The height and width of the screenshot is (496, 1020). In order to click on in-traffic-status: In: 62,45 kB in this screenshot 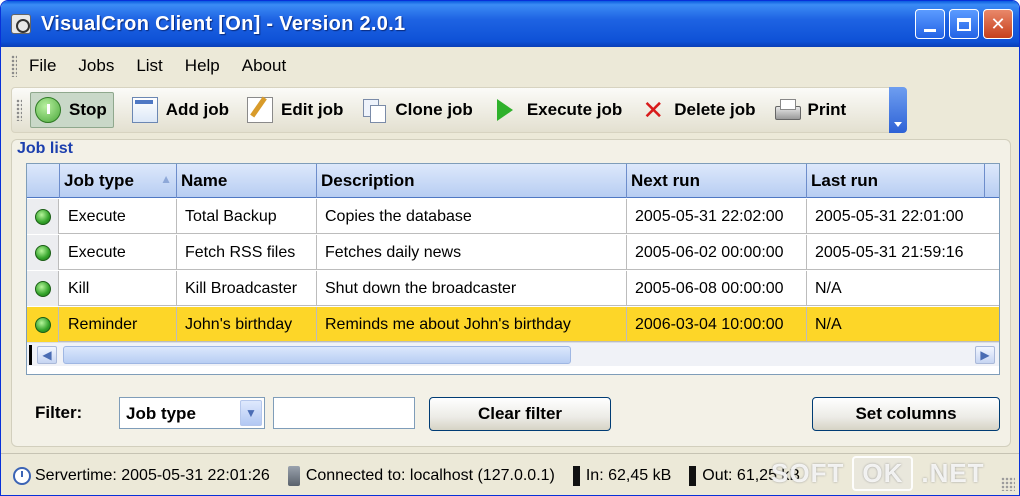, I will do `click(622, 475)`.